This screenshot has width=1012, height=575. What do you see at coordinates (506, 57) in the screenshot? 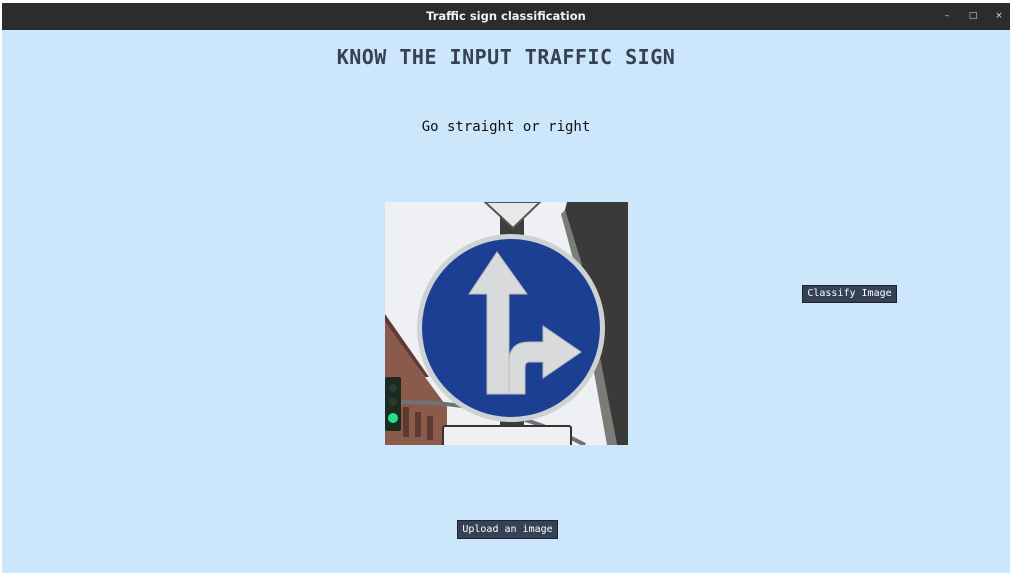
I see `page-heading: KNOW THE INPUT TRAFFIC SIGN` at bounding box center [506, 57].